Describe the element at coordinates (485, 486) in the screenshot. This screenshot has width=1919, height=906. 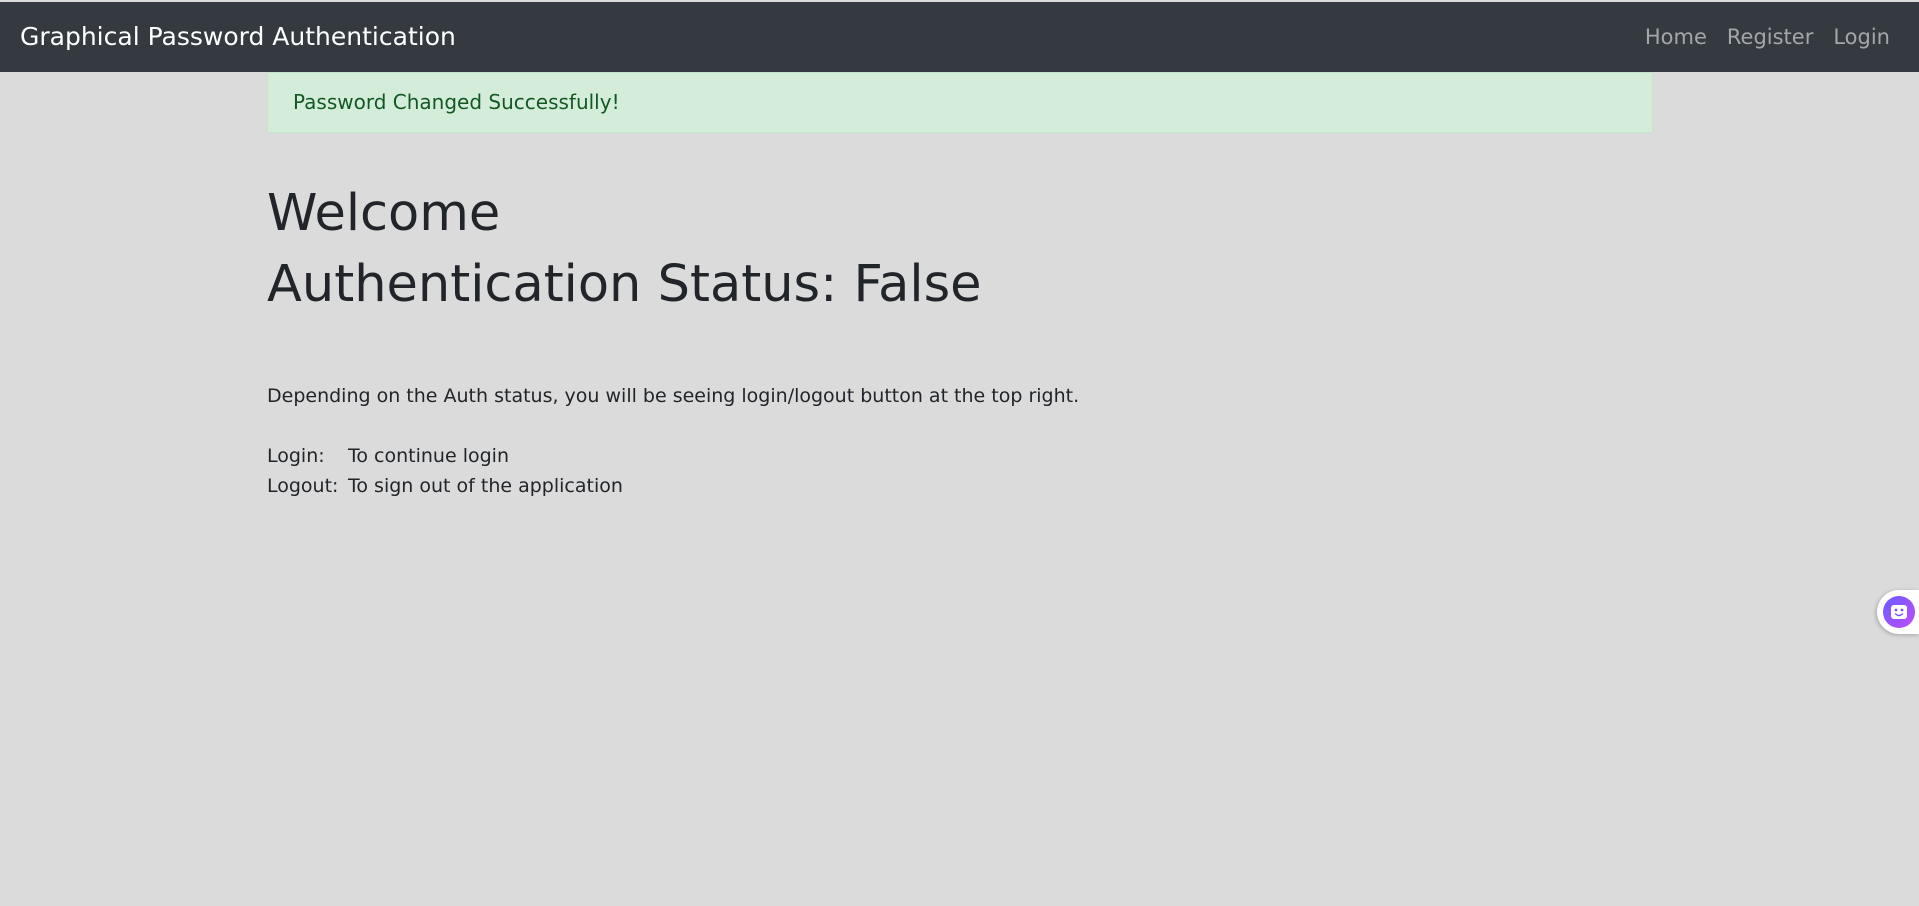
I see `logout-info-text: To sign out of the application` at that location.